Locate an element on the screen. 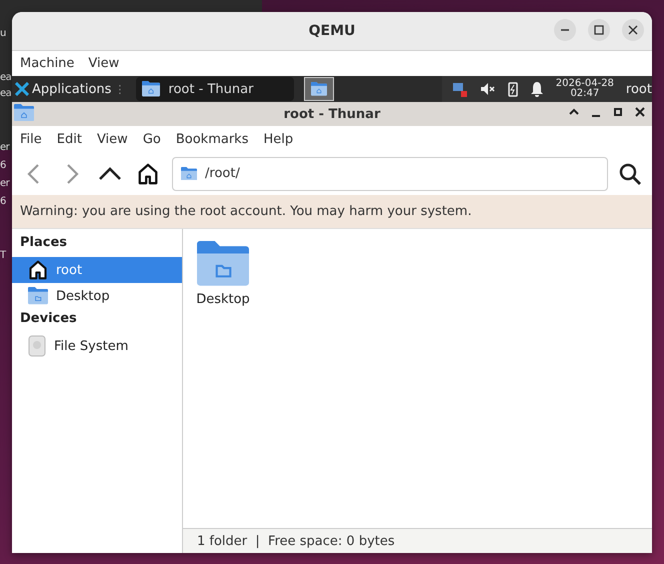 The height and width of the screenshot is (564, 664). folder-item: Desktop is located at coordinates (223, 274).